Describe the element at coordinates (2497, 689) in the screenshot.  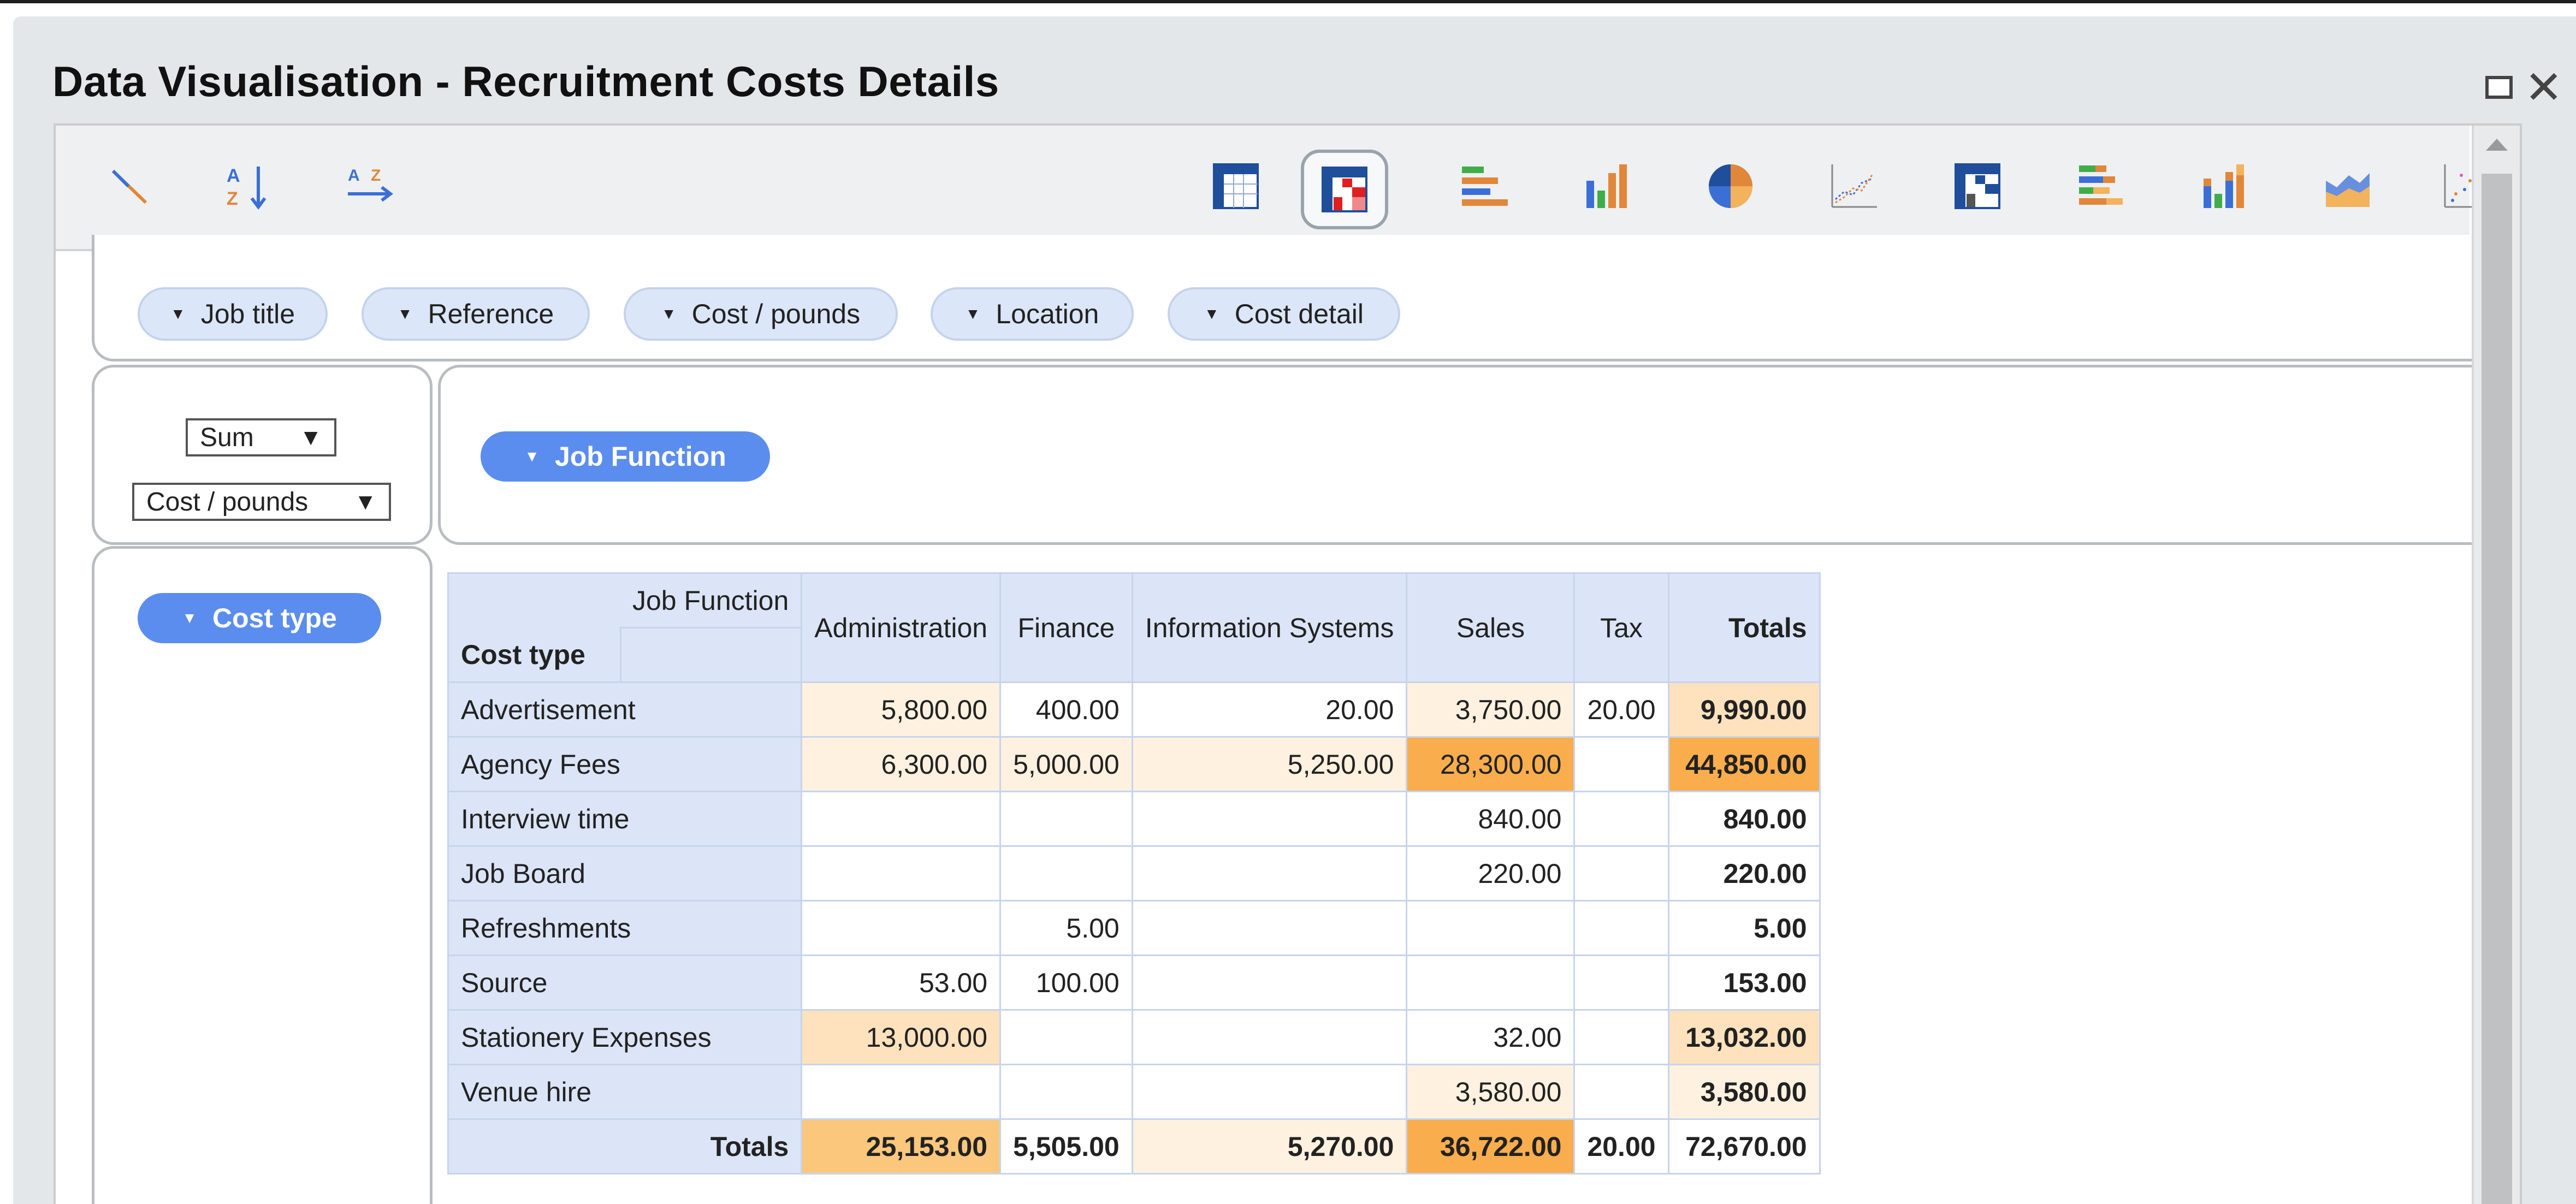
I see `scrollbar-thumb` at that location.